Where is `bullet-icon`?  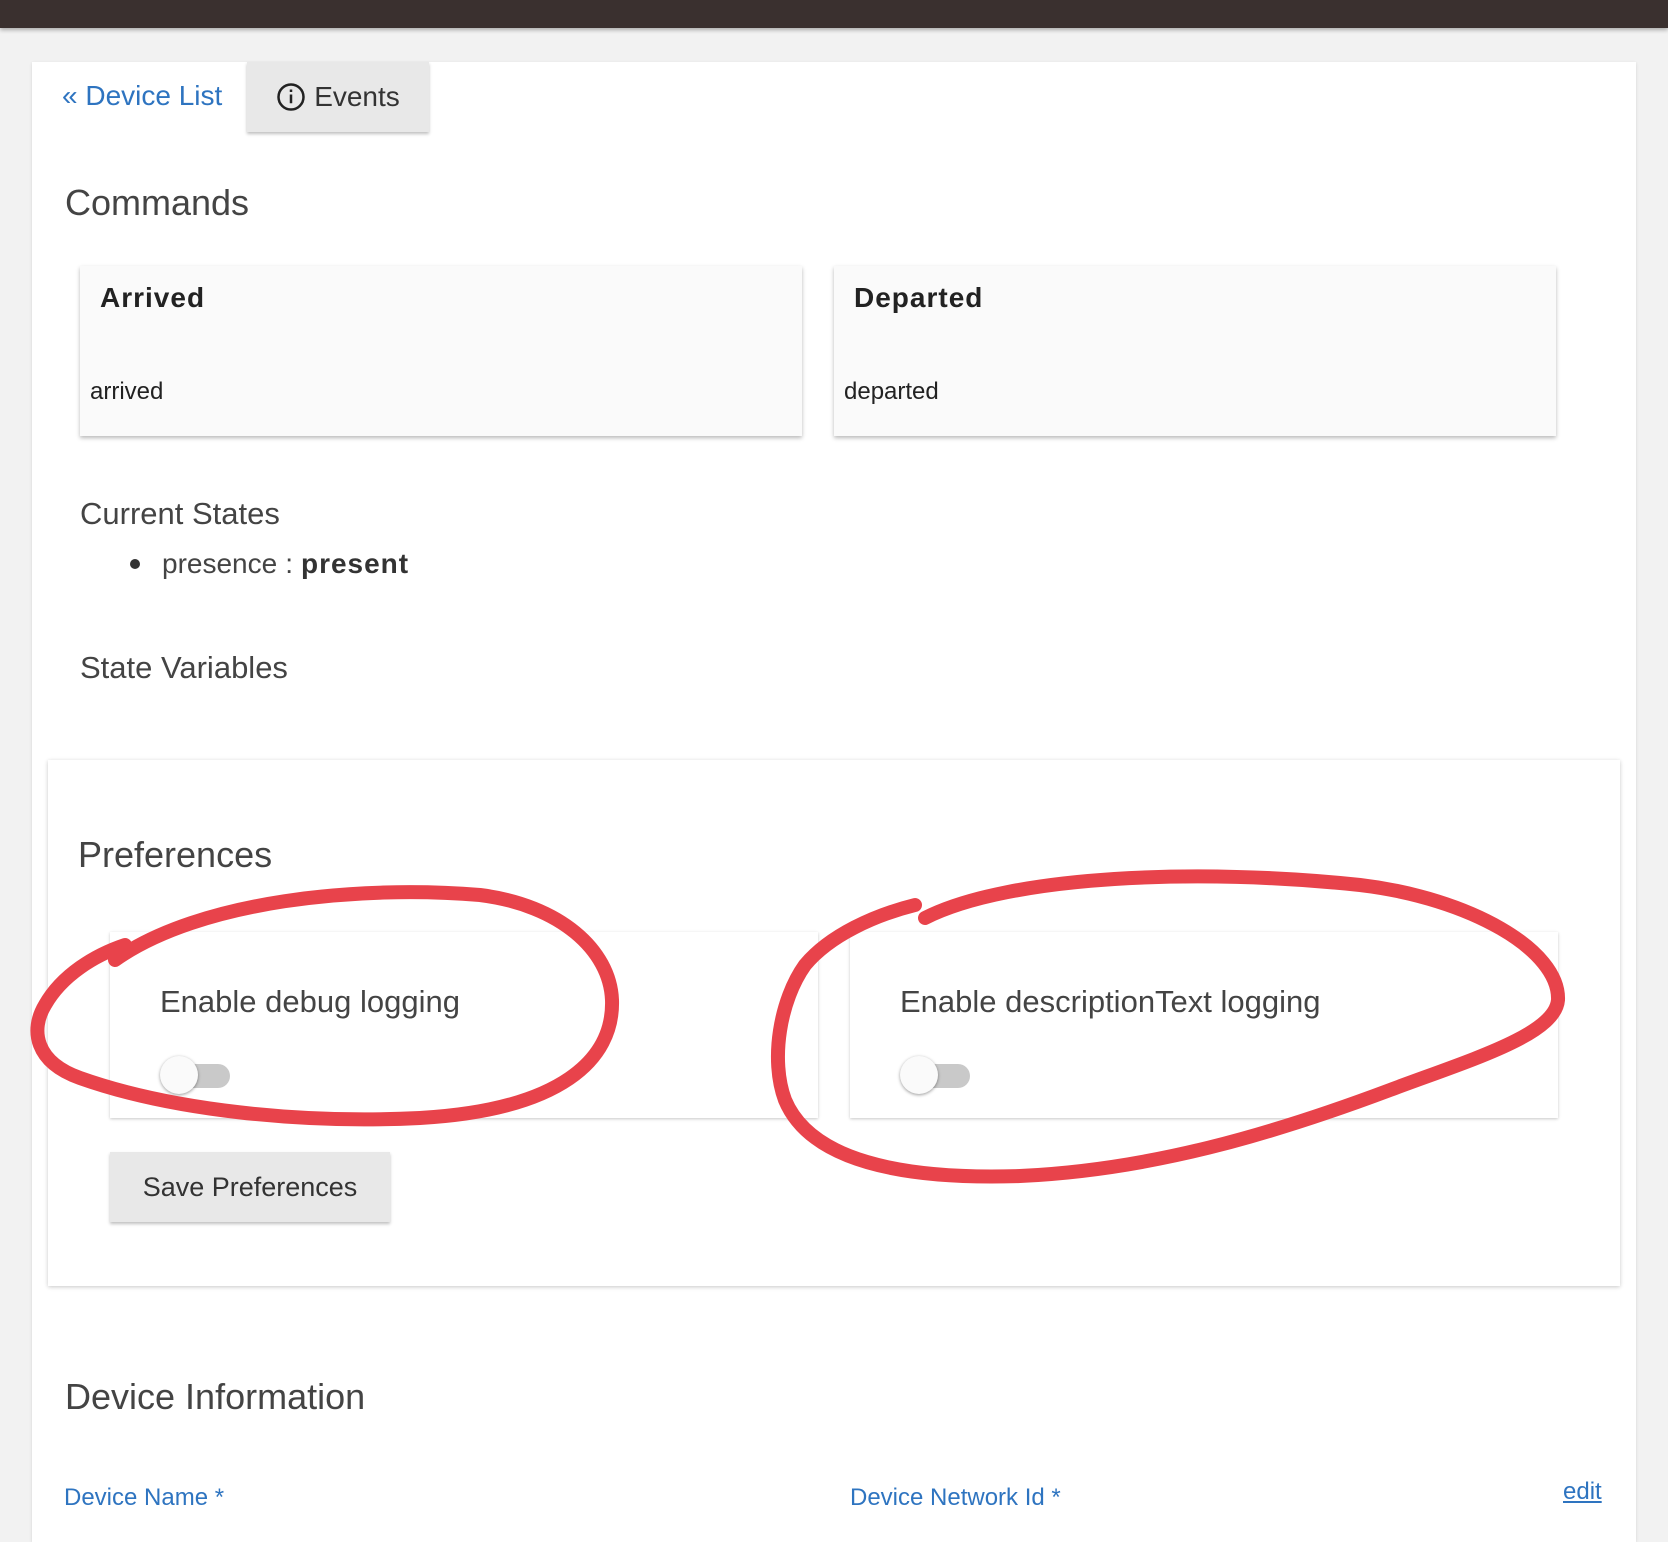
bullet-icon is located at coordinates (135, 564).